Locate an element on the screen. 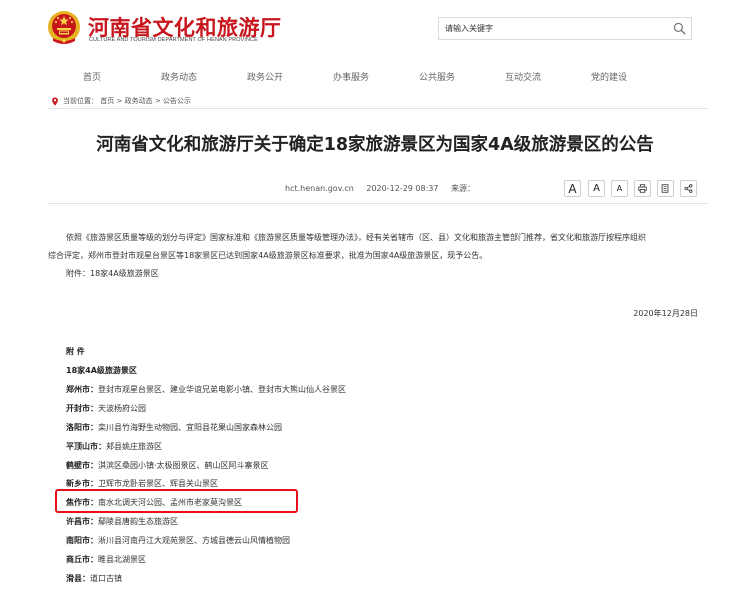  spot-names: 郏县姚庄旅游区 is located at coordinates (134, 446).